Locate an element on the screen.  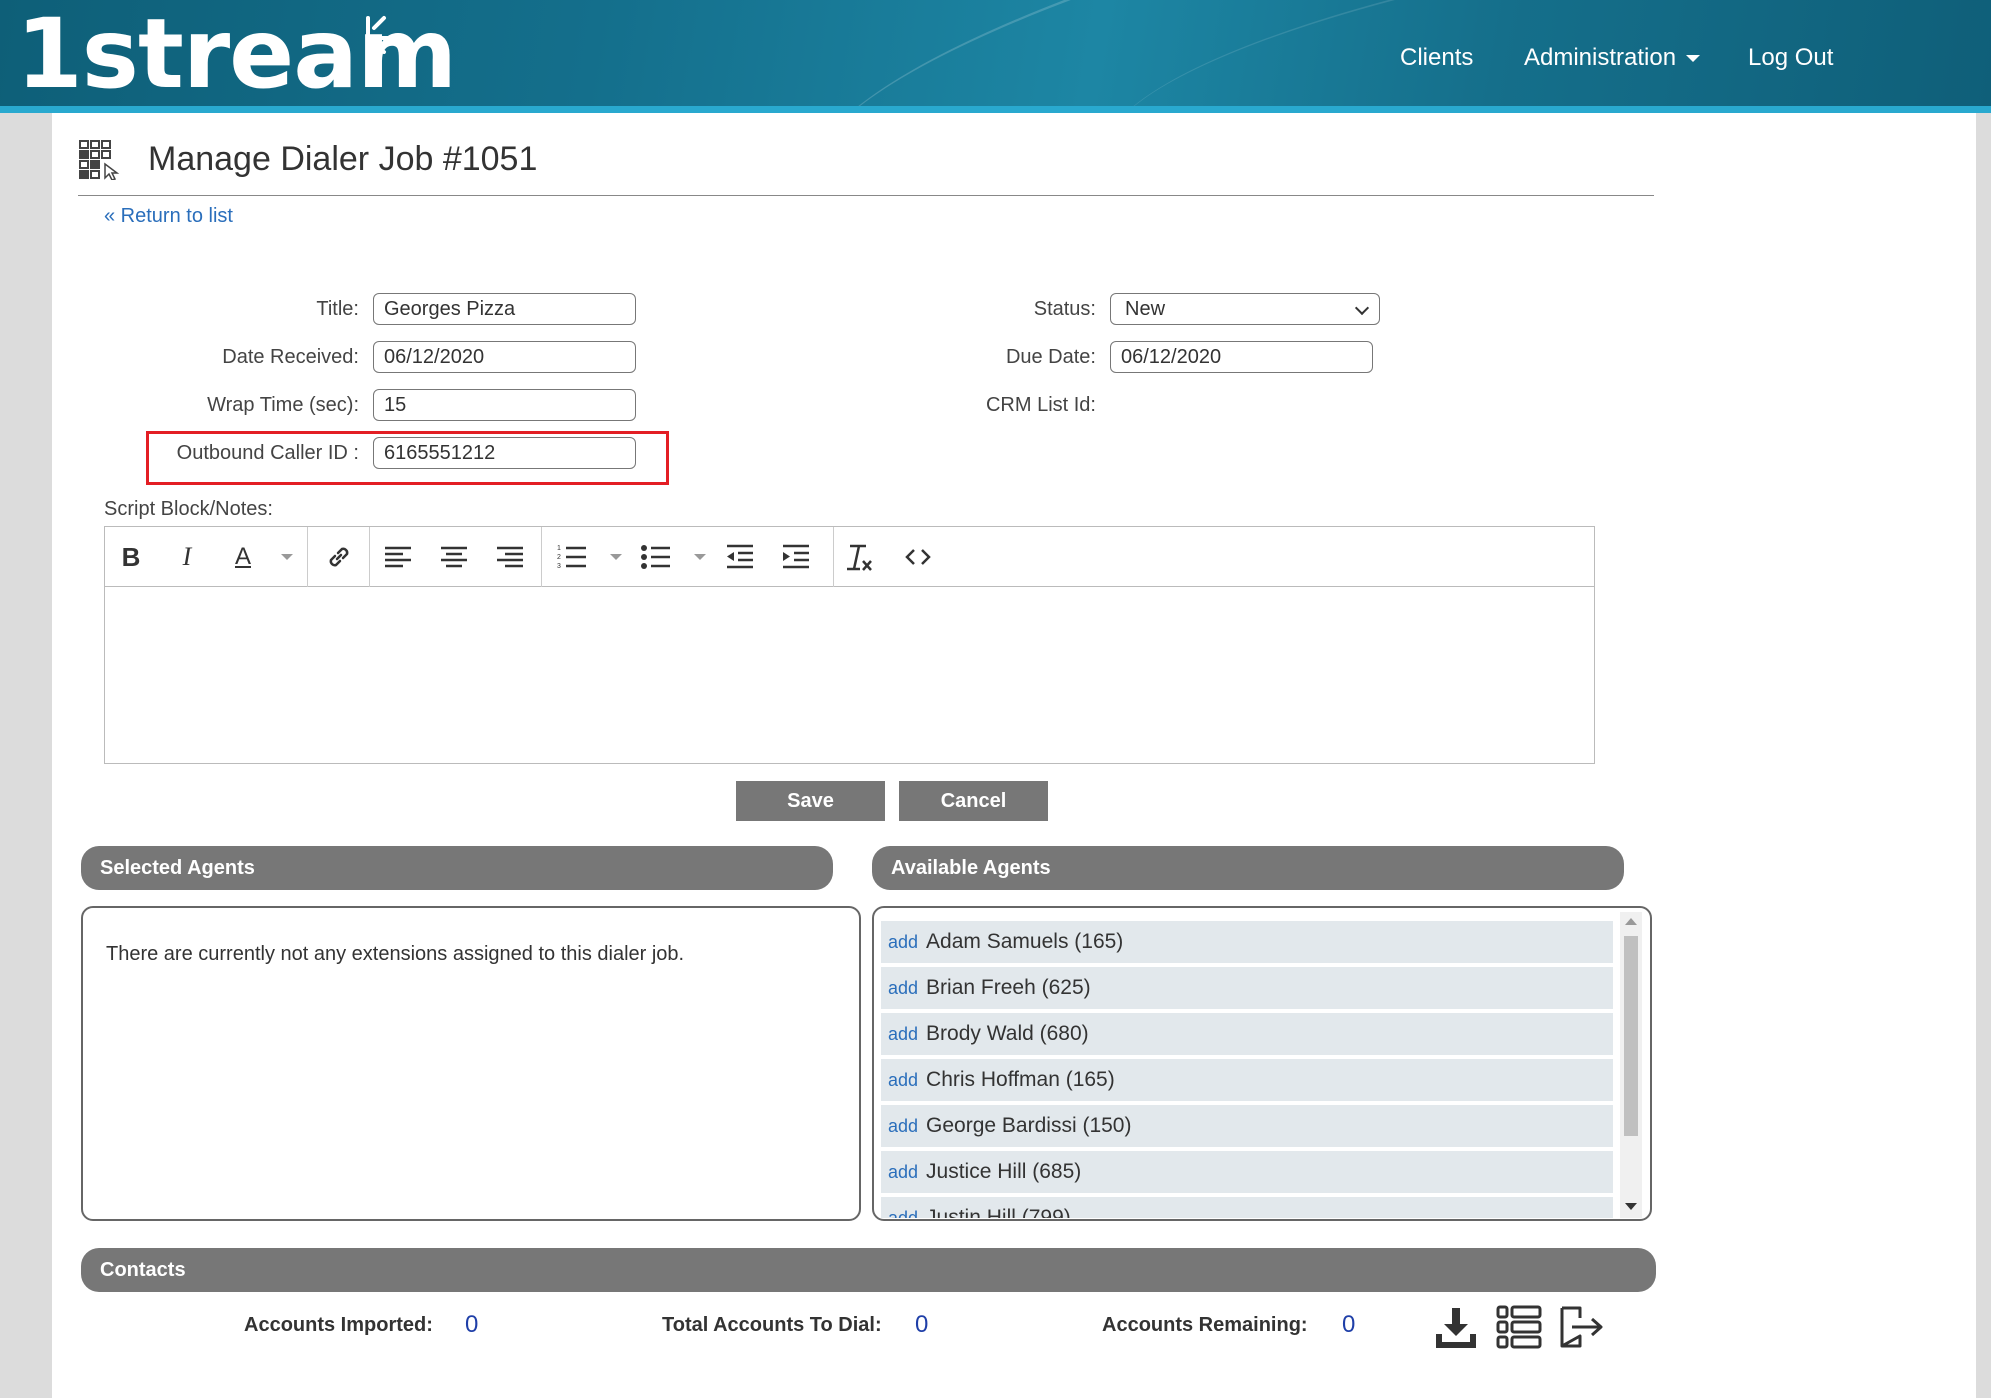
status-select: New is located at coordinates (1245, 309).